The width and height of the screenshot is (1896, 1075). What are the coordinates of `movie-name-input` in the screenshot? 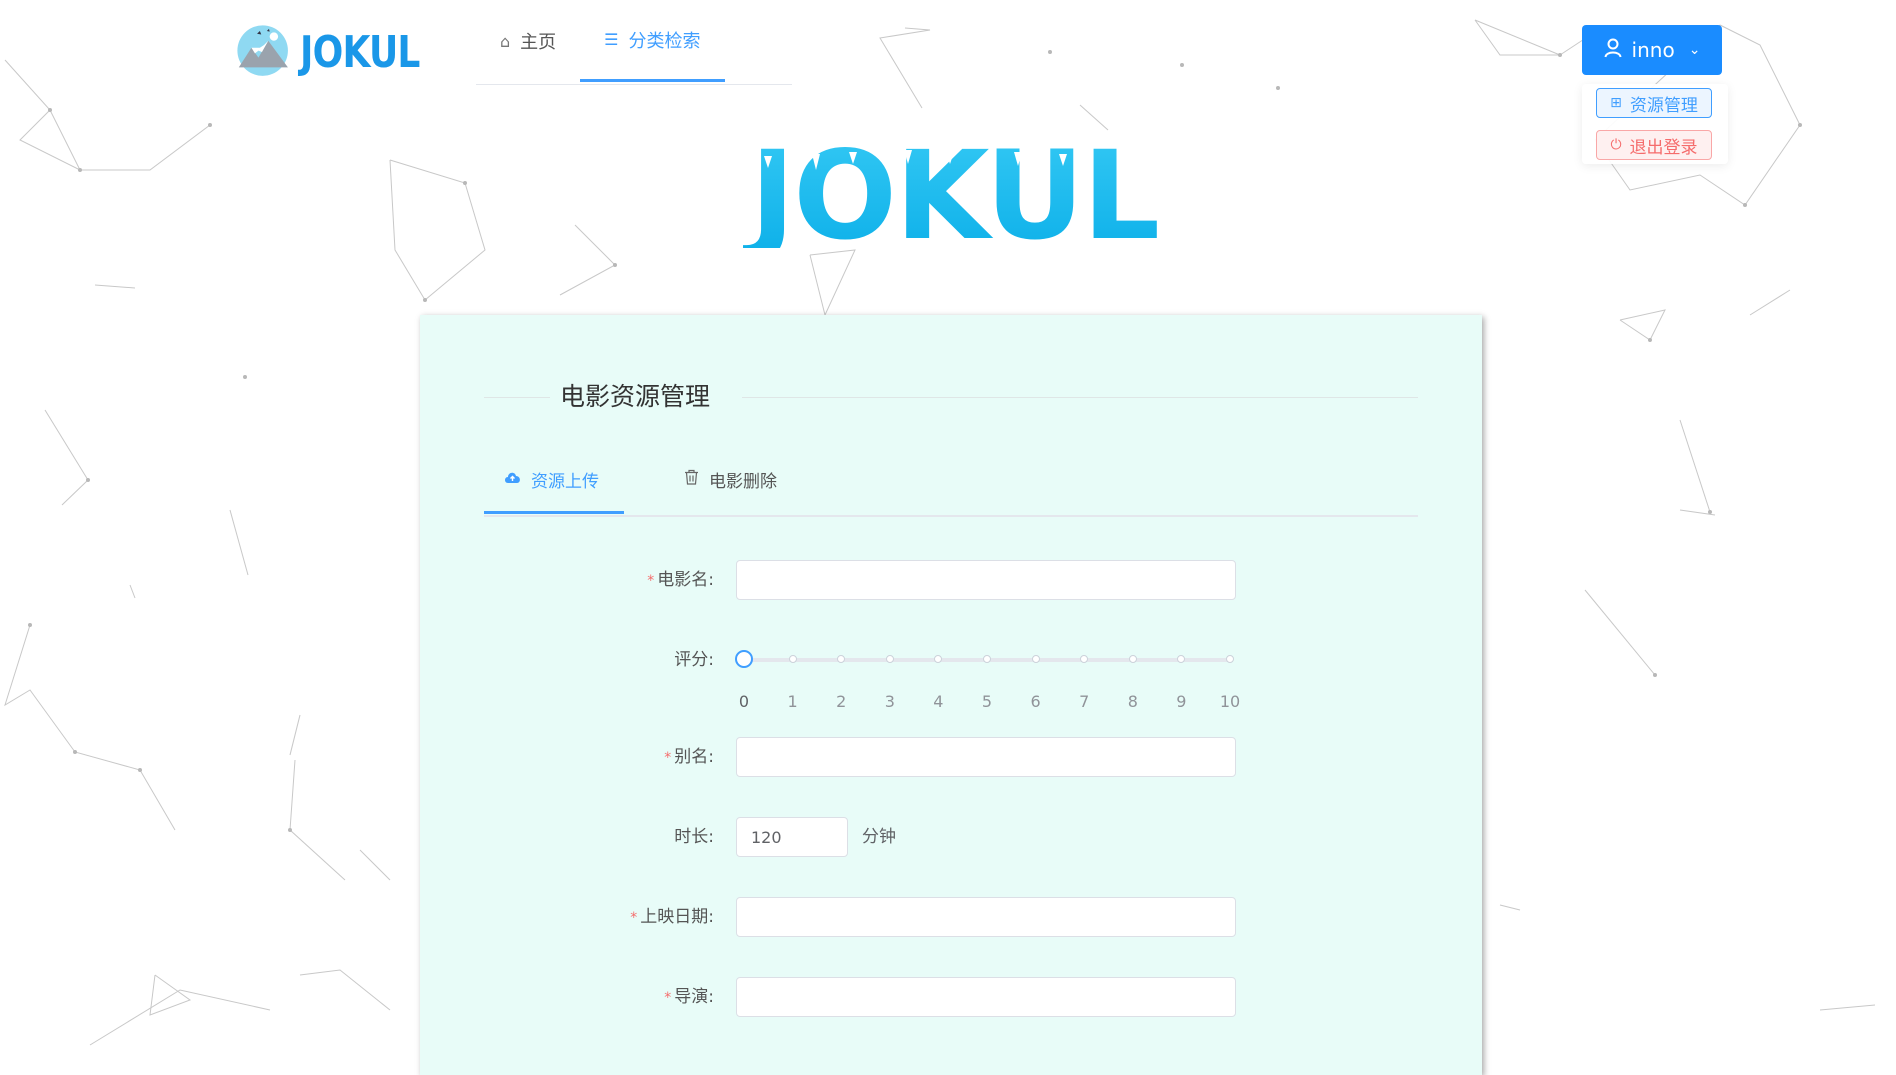 It's located at (986, 580).